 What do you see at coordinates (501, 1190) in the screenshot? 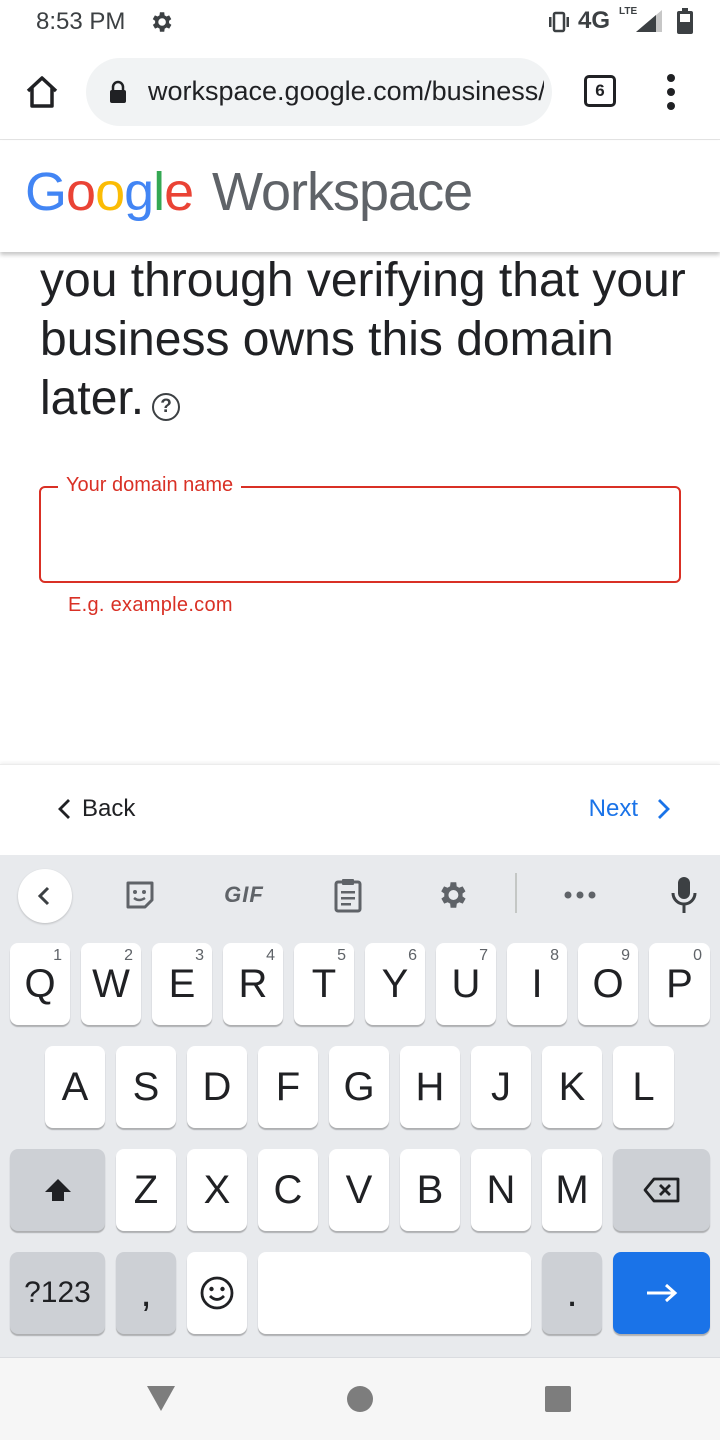
I see `key-n: N` at bounding box center [501, 1190].